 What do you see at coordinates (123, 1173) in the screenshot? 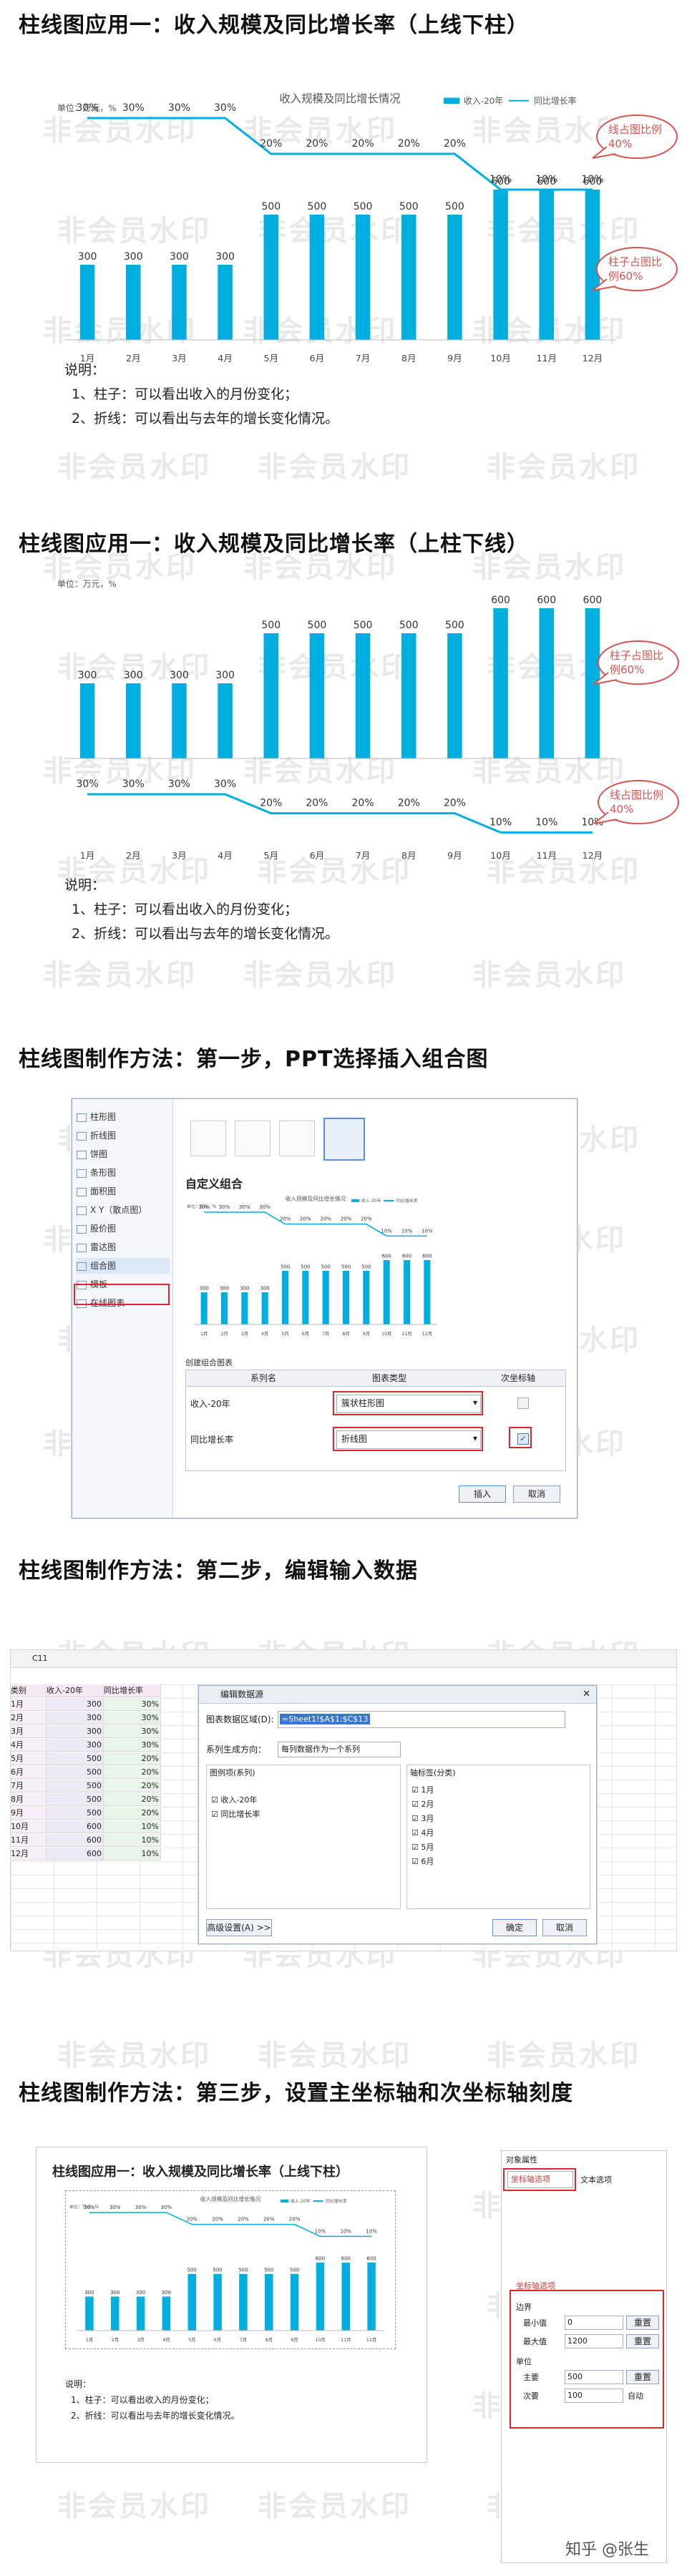
I see `sidebar-item-3: 条形图` at bounding box center [123, 1173].